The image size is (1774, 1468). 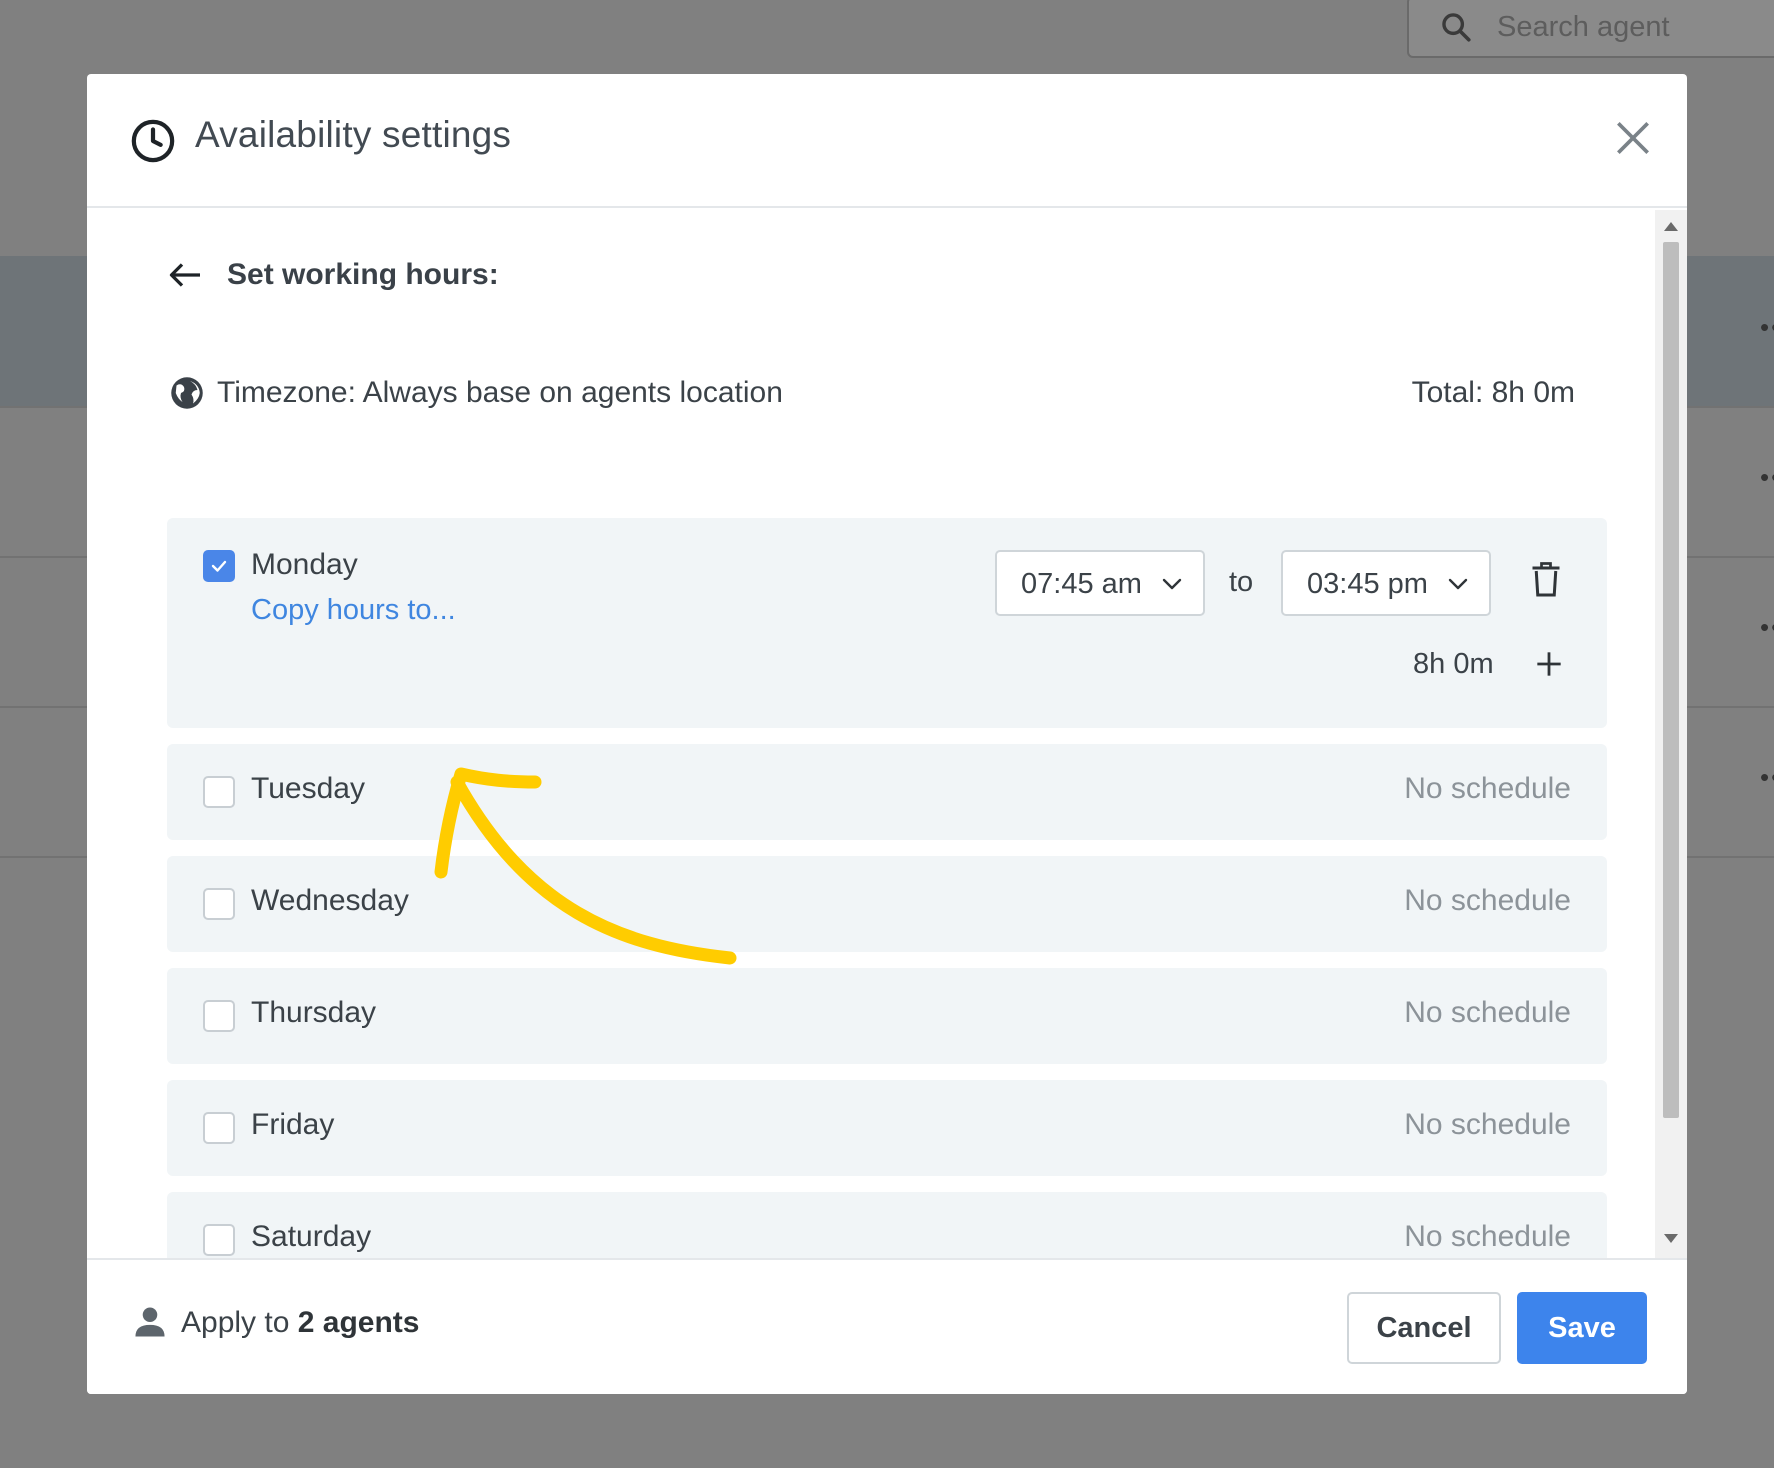 I want to click on start-time-select: 07:45 am, so click(x=1100, y=583).